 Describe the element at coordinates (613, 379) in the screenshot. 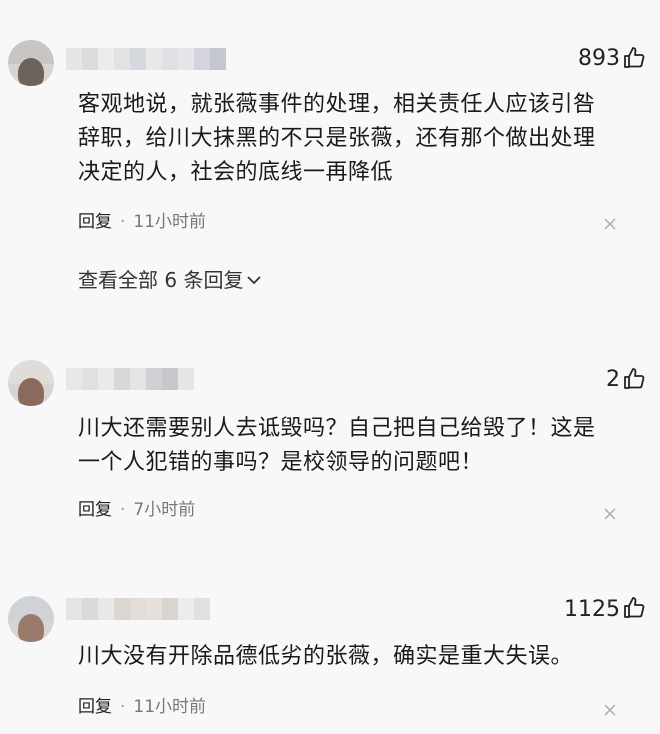

I see `like-count: 2` at that location.